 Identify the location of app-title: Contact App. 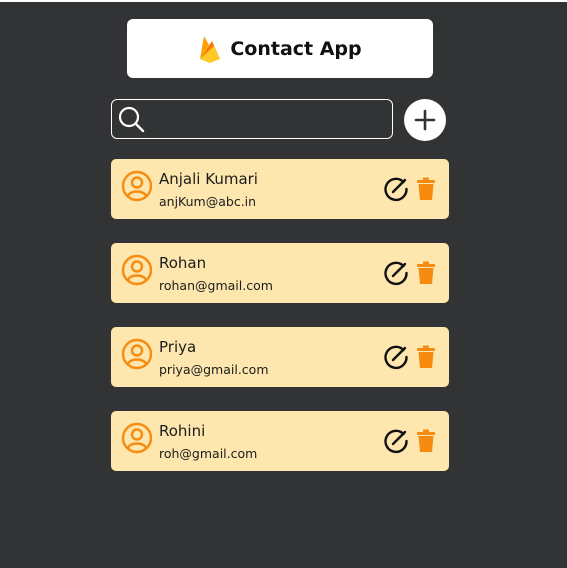
(296, 48).